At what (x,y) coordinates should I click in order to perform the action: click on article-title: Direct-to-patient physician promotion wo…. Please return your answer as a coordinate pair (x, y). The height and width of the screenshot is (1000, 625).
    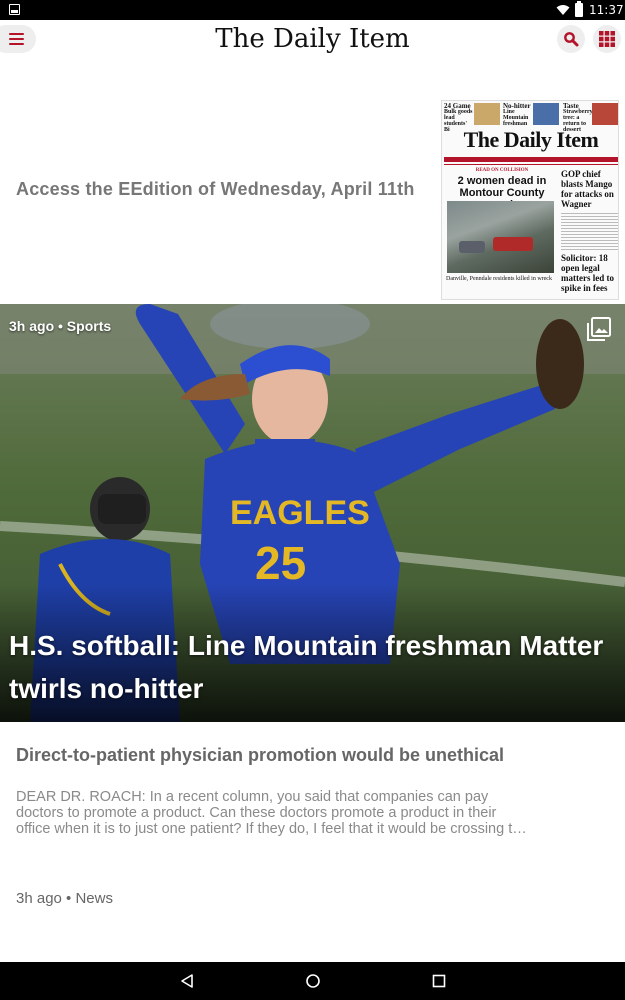
    Looking at the image, I should click on (316, 755).